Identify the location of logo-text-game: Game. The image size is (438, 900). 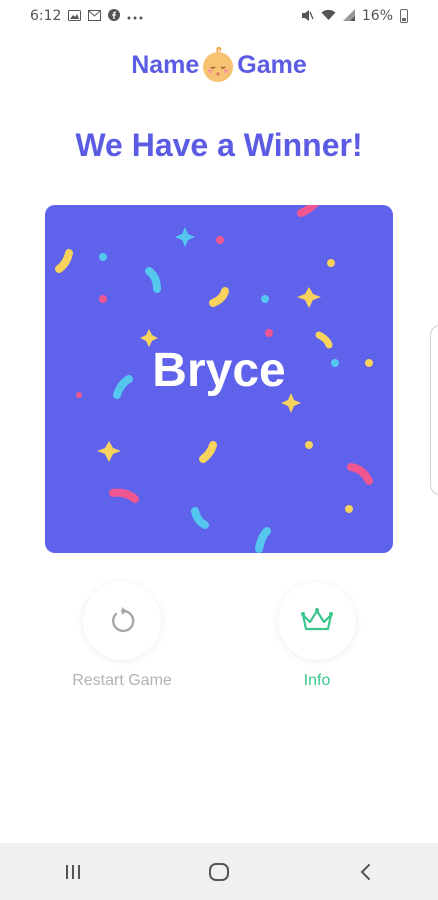
(272, 64).